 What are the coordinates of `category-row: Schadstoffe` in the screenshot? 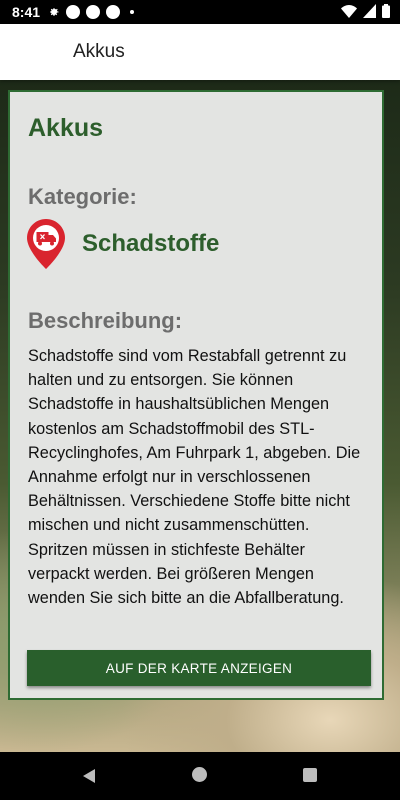 It's located at (122, 244).